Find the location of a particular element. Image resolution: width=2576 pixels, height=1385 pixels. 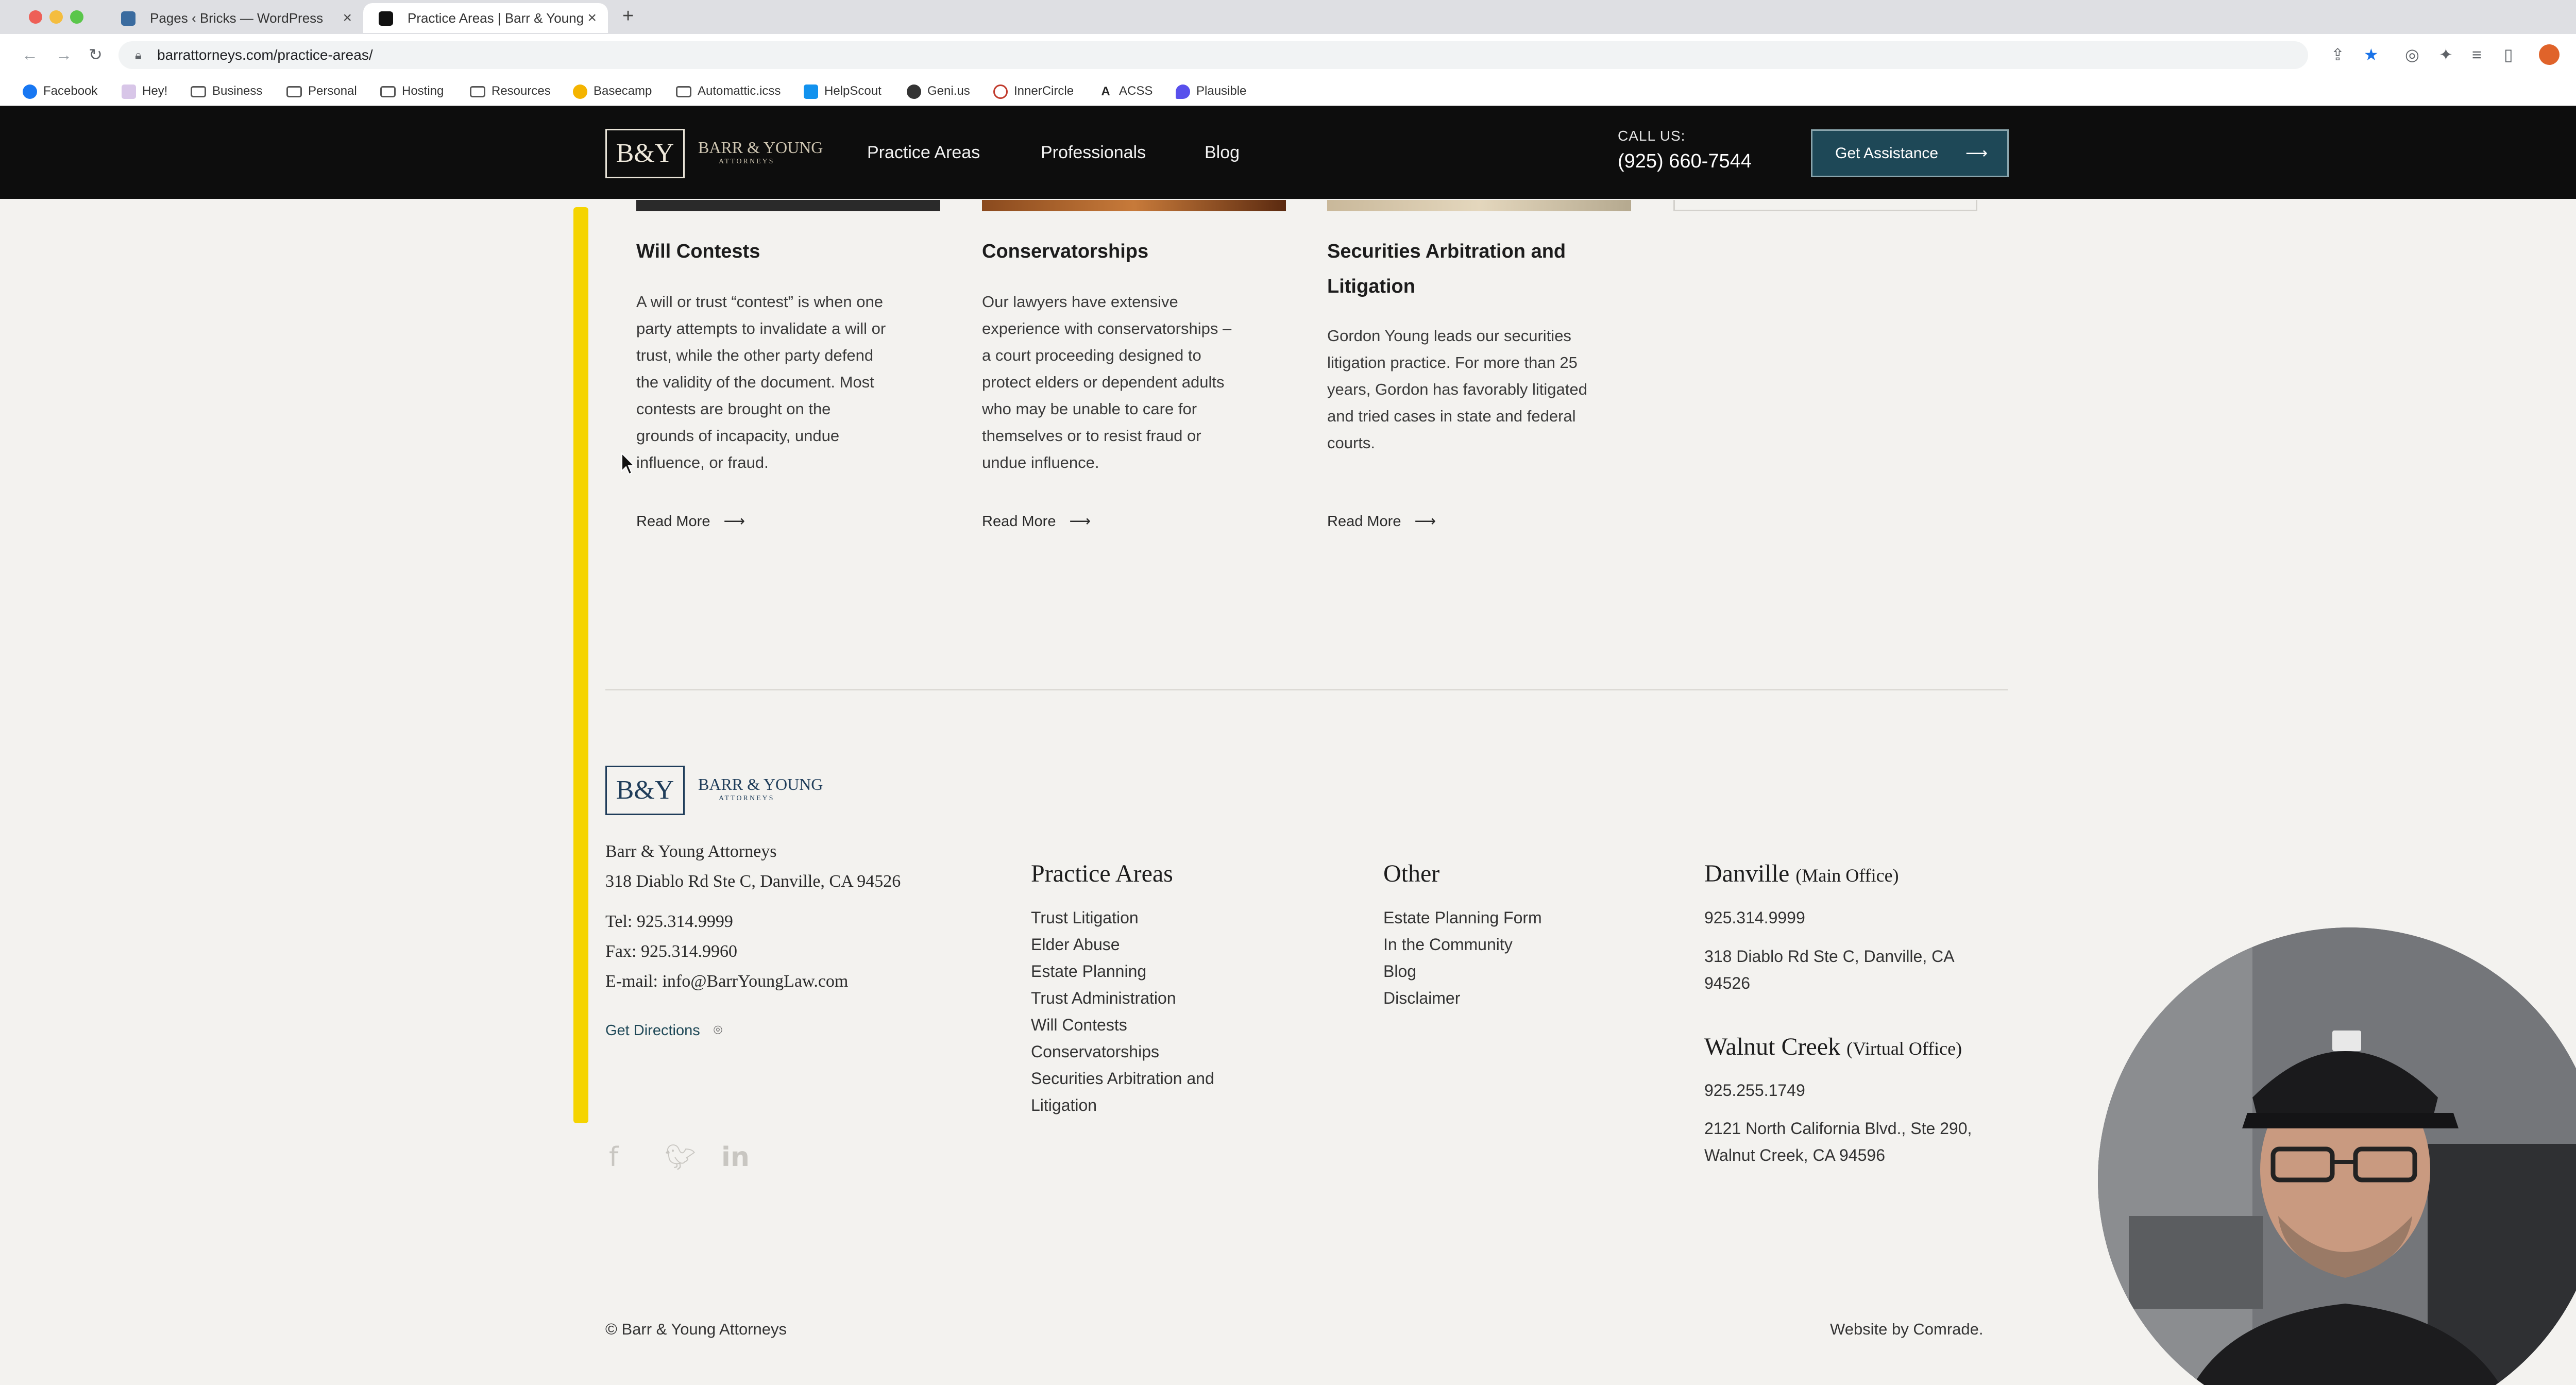

bookmark-label: Personal is located at coordinates (332, 91).